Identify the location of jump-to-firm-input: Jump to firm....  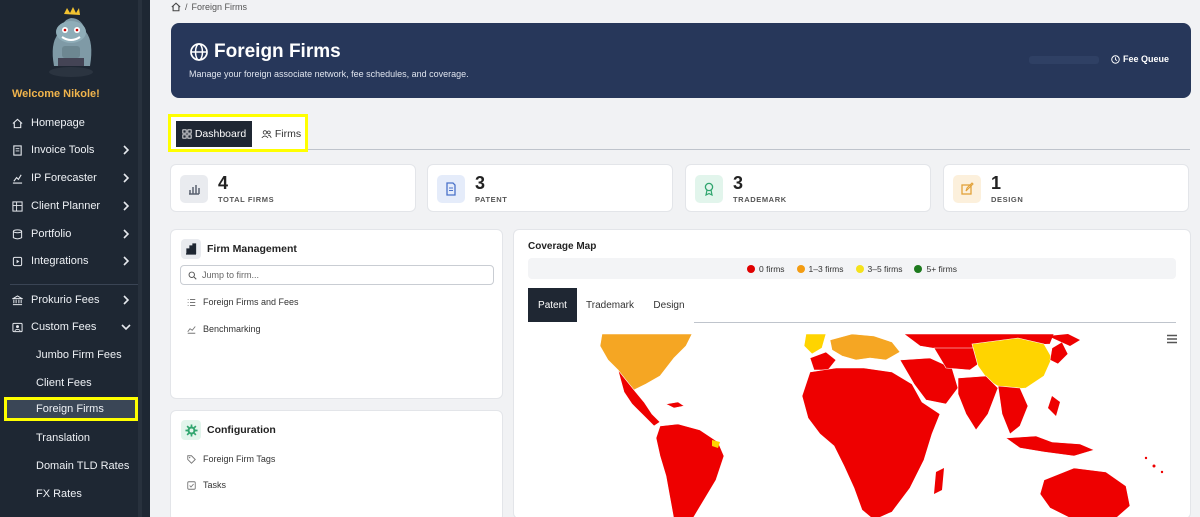
(337, 275).